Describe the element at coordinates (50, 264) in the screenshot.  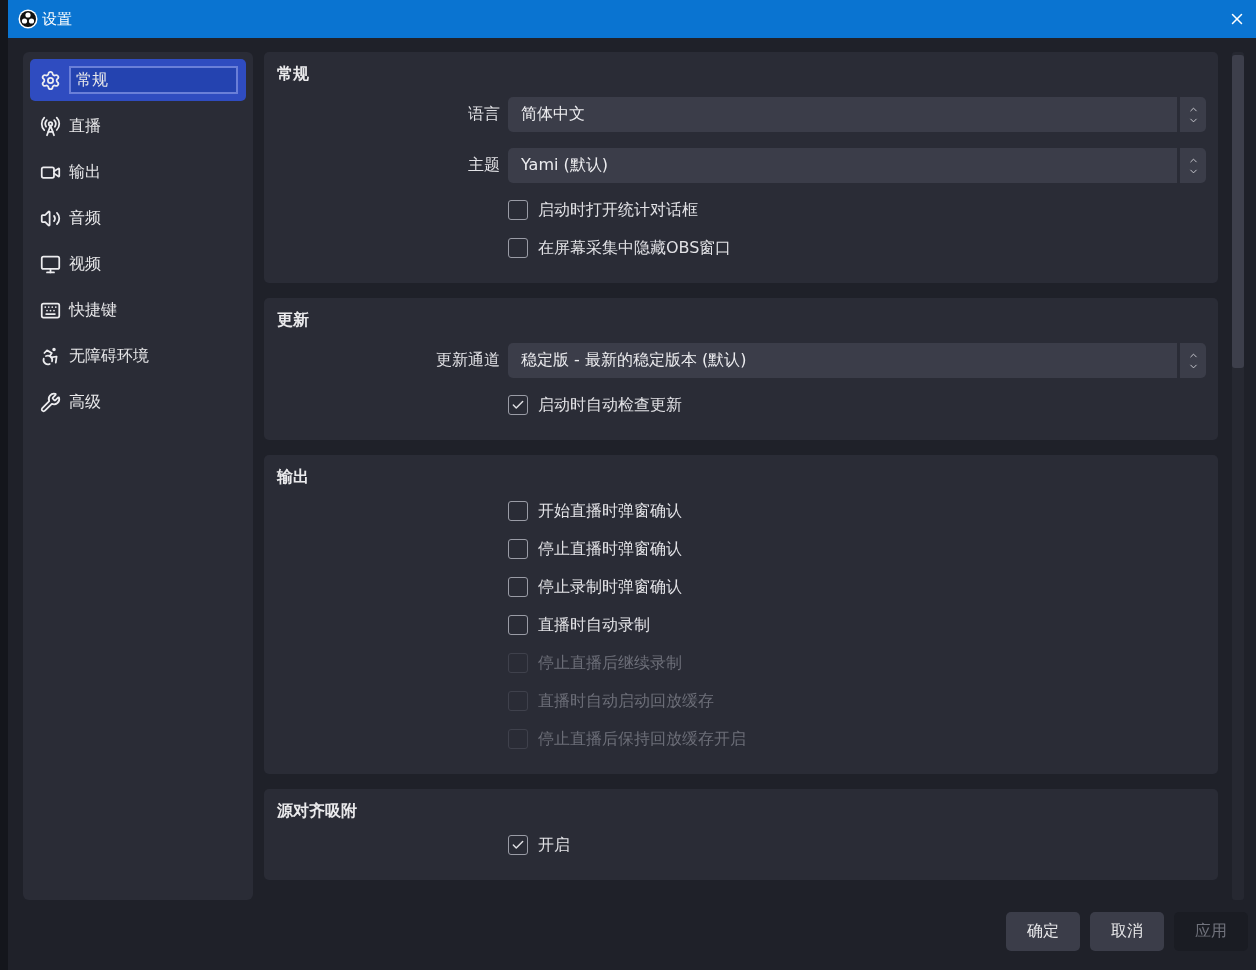
I see `monitor-icon` at that location.